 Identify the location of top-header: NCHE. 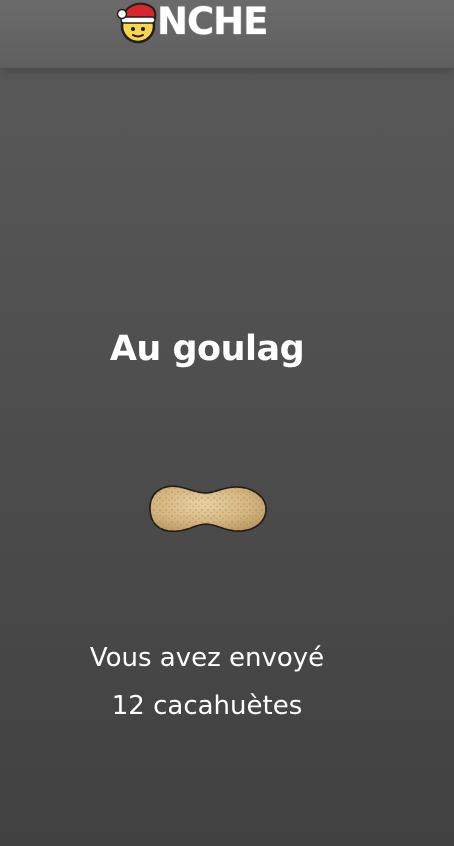
(227, 34).